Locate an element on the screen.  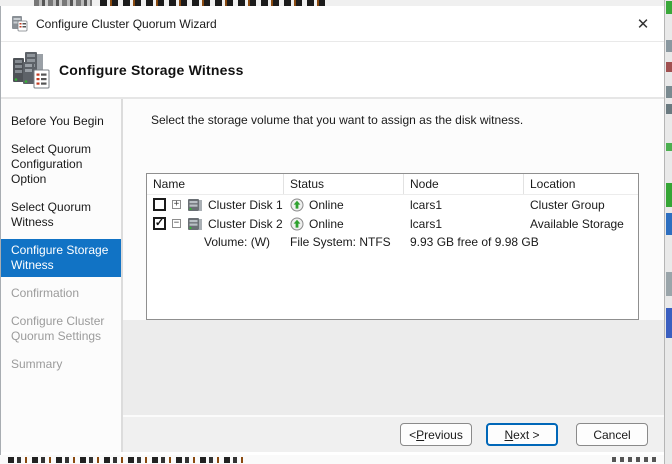
storage-servers-icon is located at coordinates (31, 69).